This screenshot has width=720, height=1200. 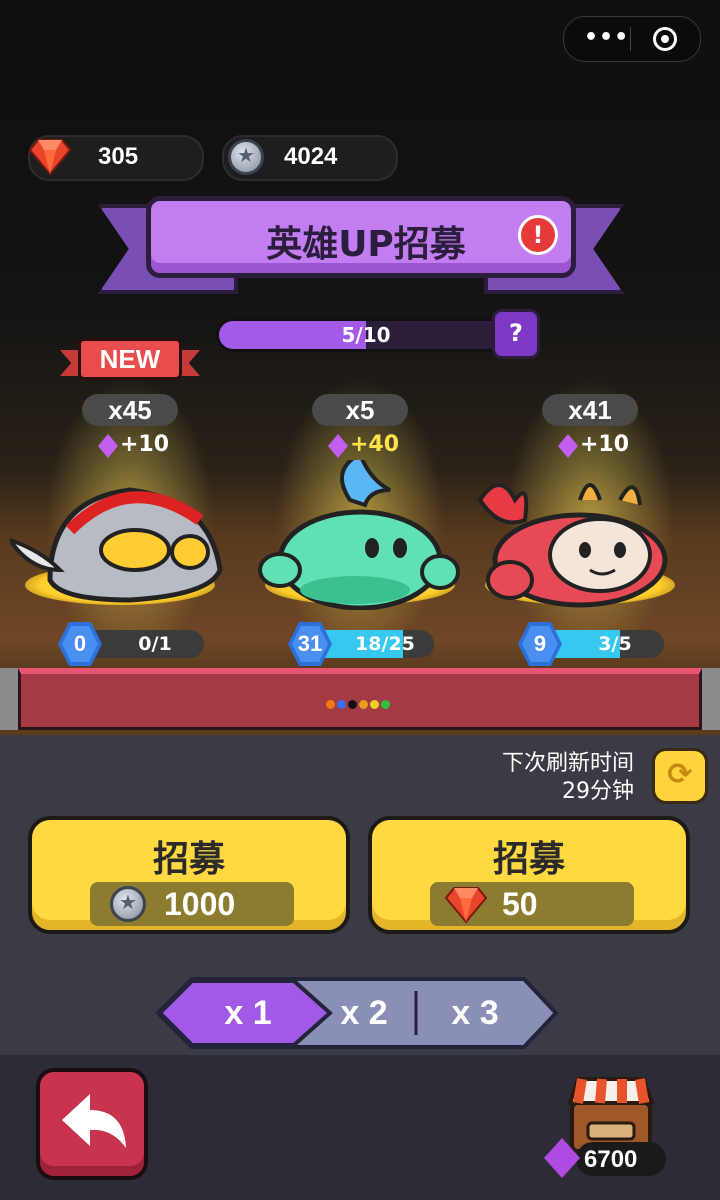 I want to click on gem-counter: 305, so click(x=116, y=158).